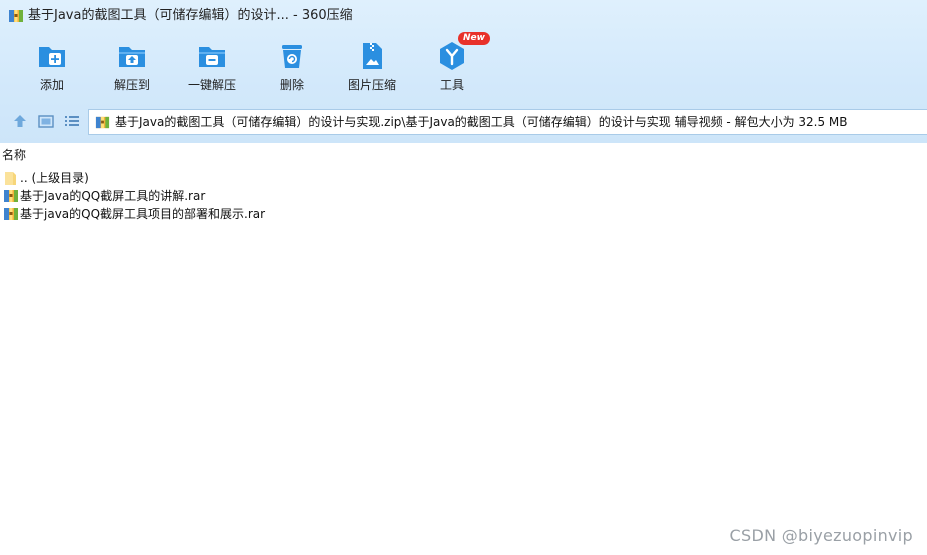 This screenshot has width=927, height=555. What do you see at coordinates (143, 214) in the screenshot?
I see `list-item-name: 基于java的QQ截屏工具项目的部署和展示.rar` at bounding box center [143, 214].